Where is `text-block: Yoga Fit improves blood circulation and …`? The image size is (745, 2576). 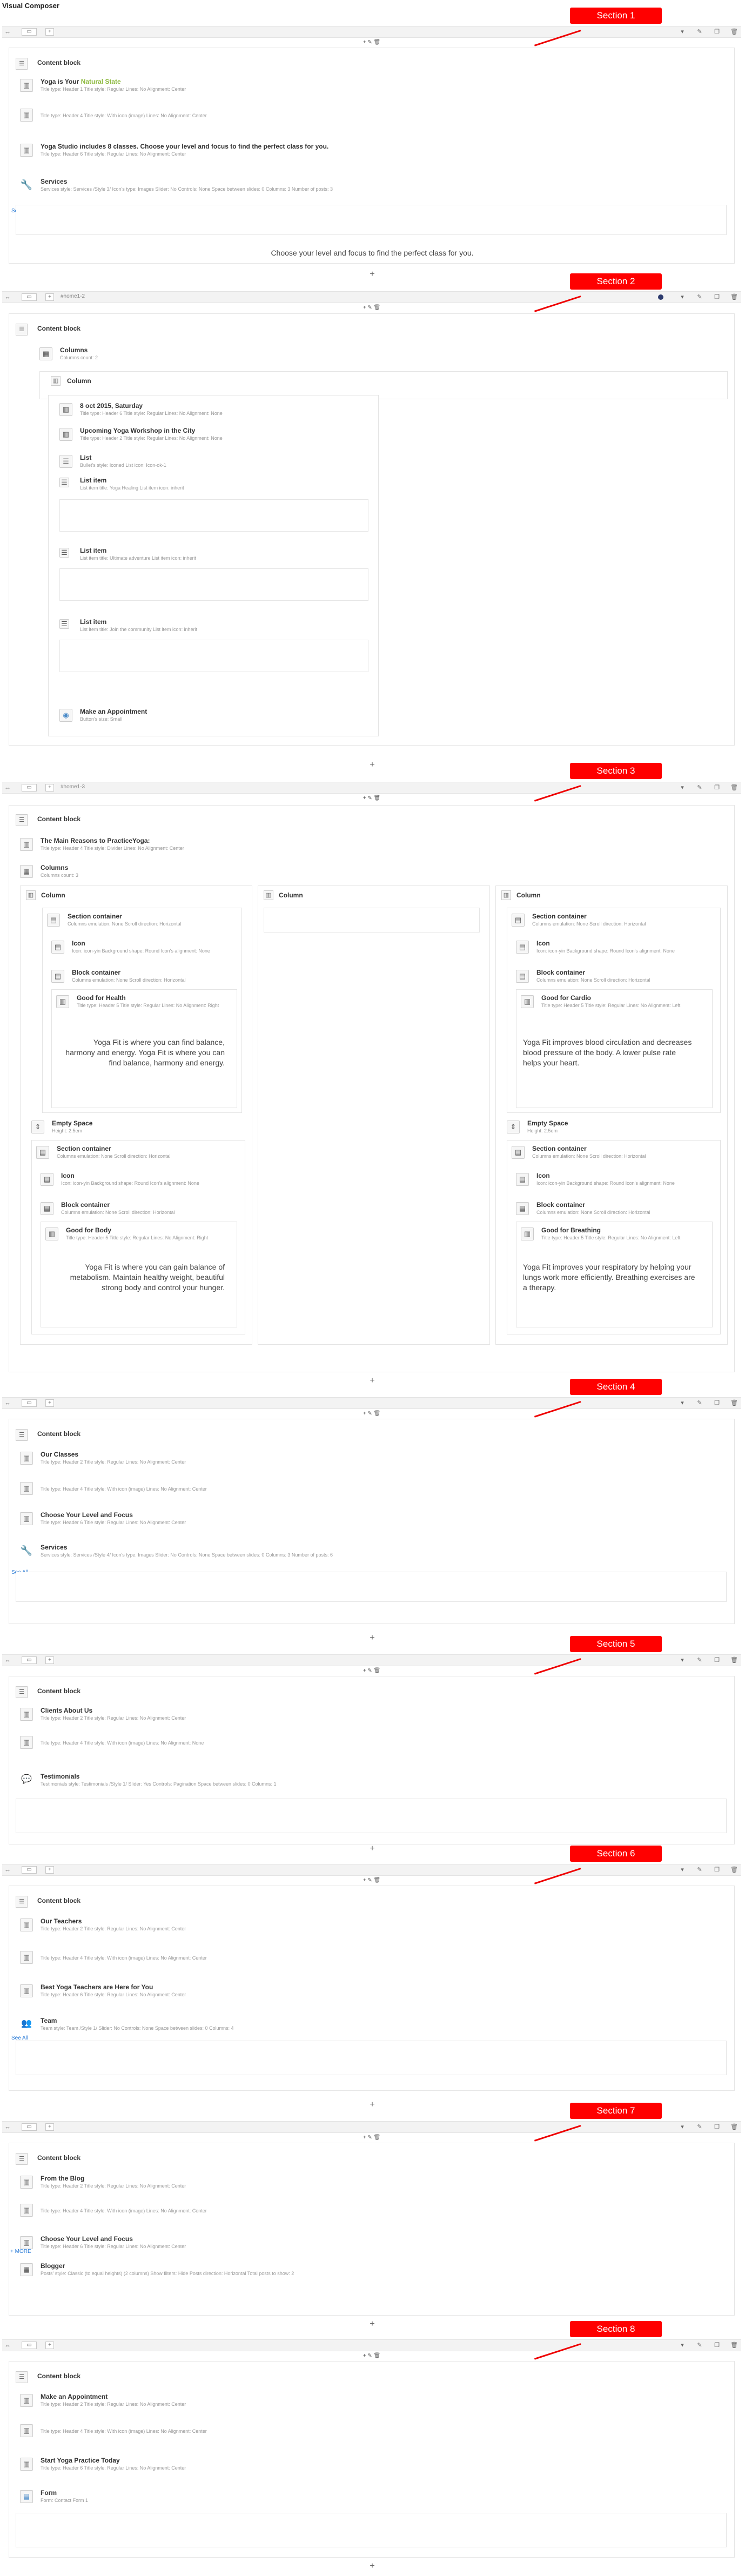 text-block: Yoga Fit improves blood circulation and … is located at coordinates (609, 1052).